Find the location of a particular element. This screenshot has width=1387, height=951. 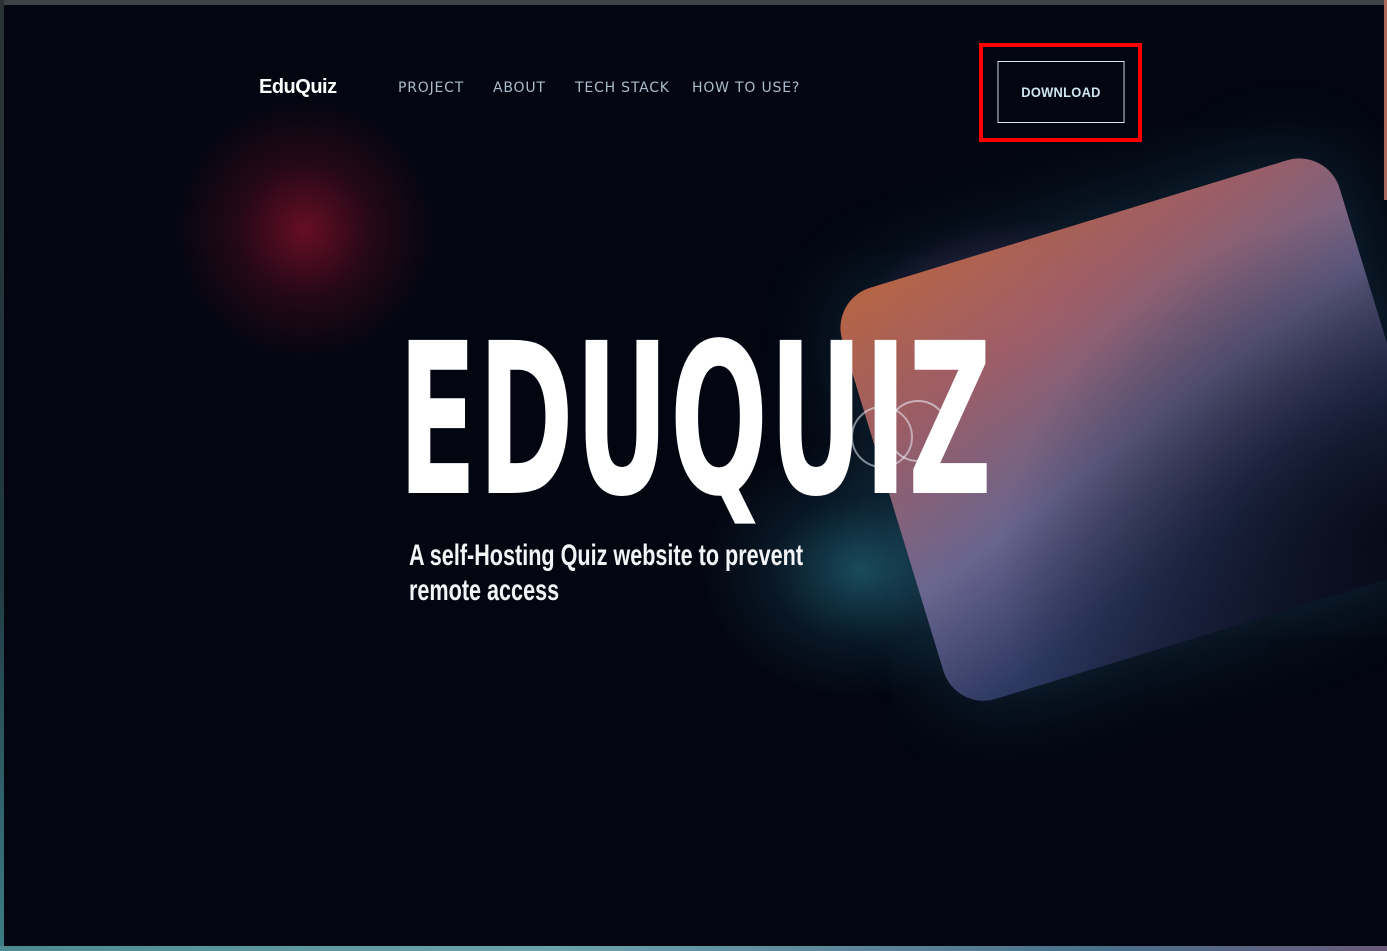

hero-subtitle-line-1: A self-Hosting Quiz website to prevent is located at coordinates (606, 555).